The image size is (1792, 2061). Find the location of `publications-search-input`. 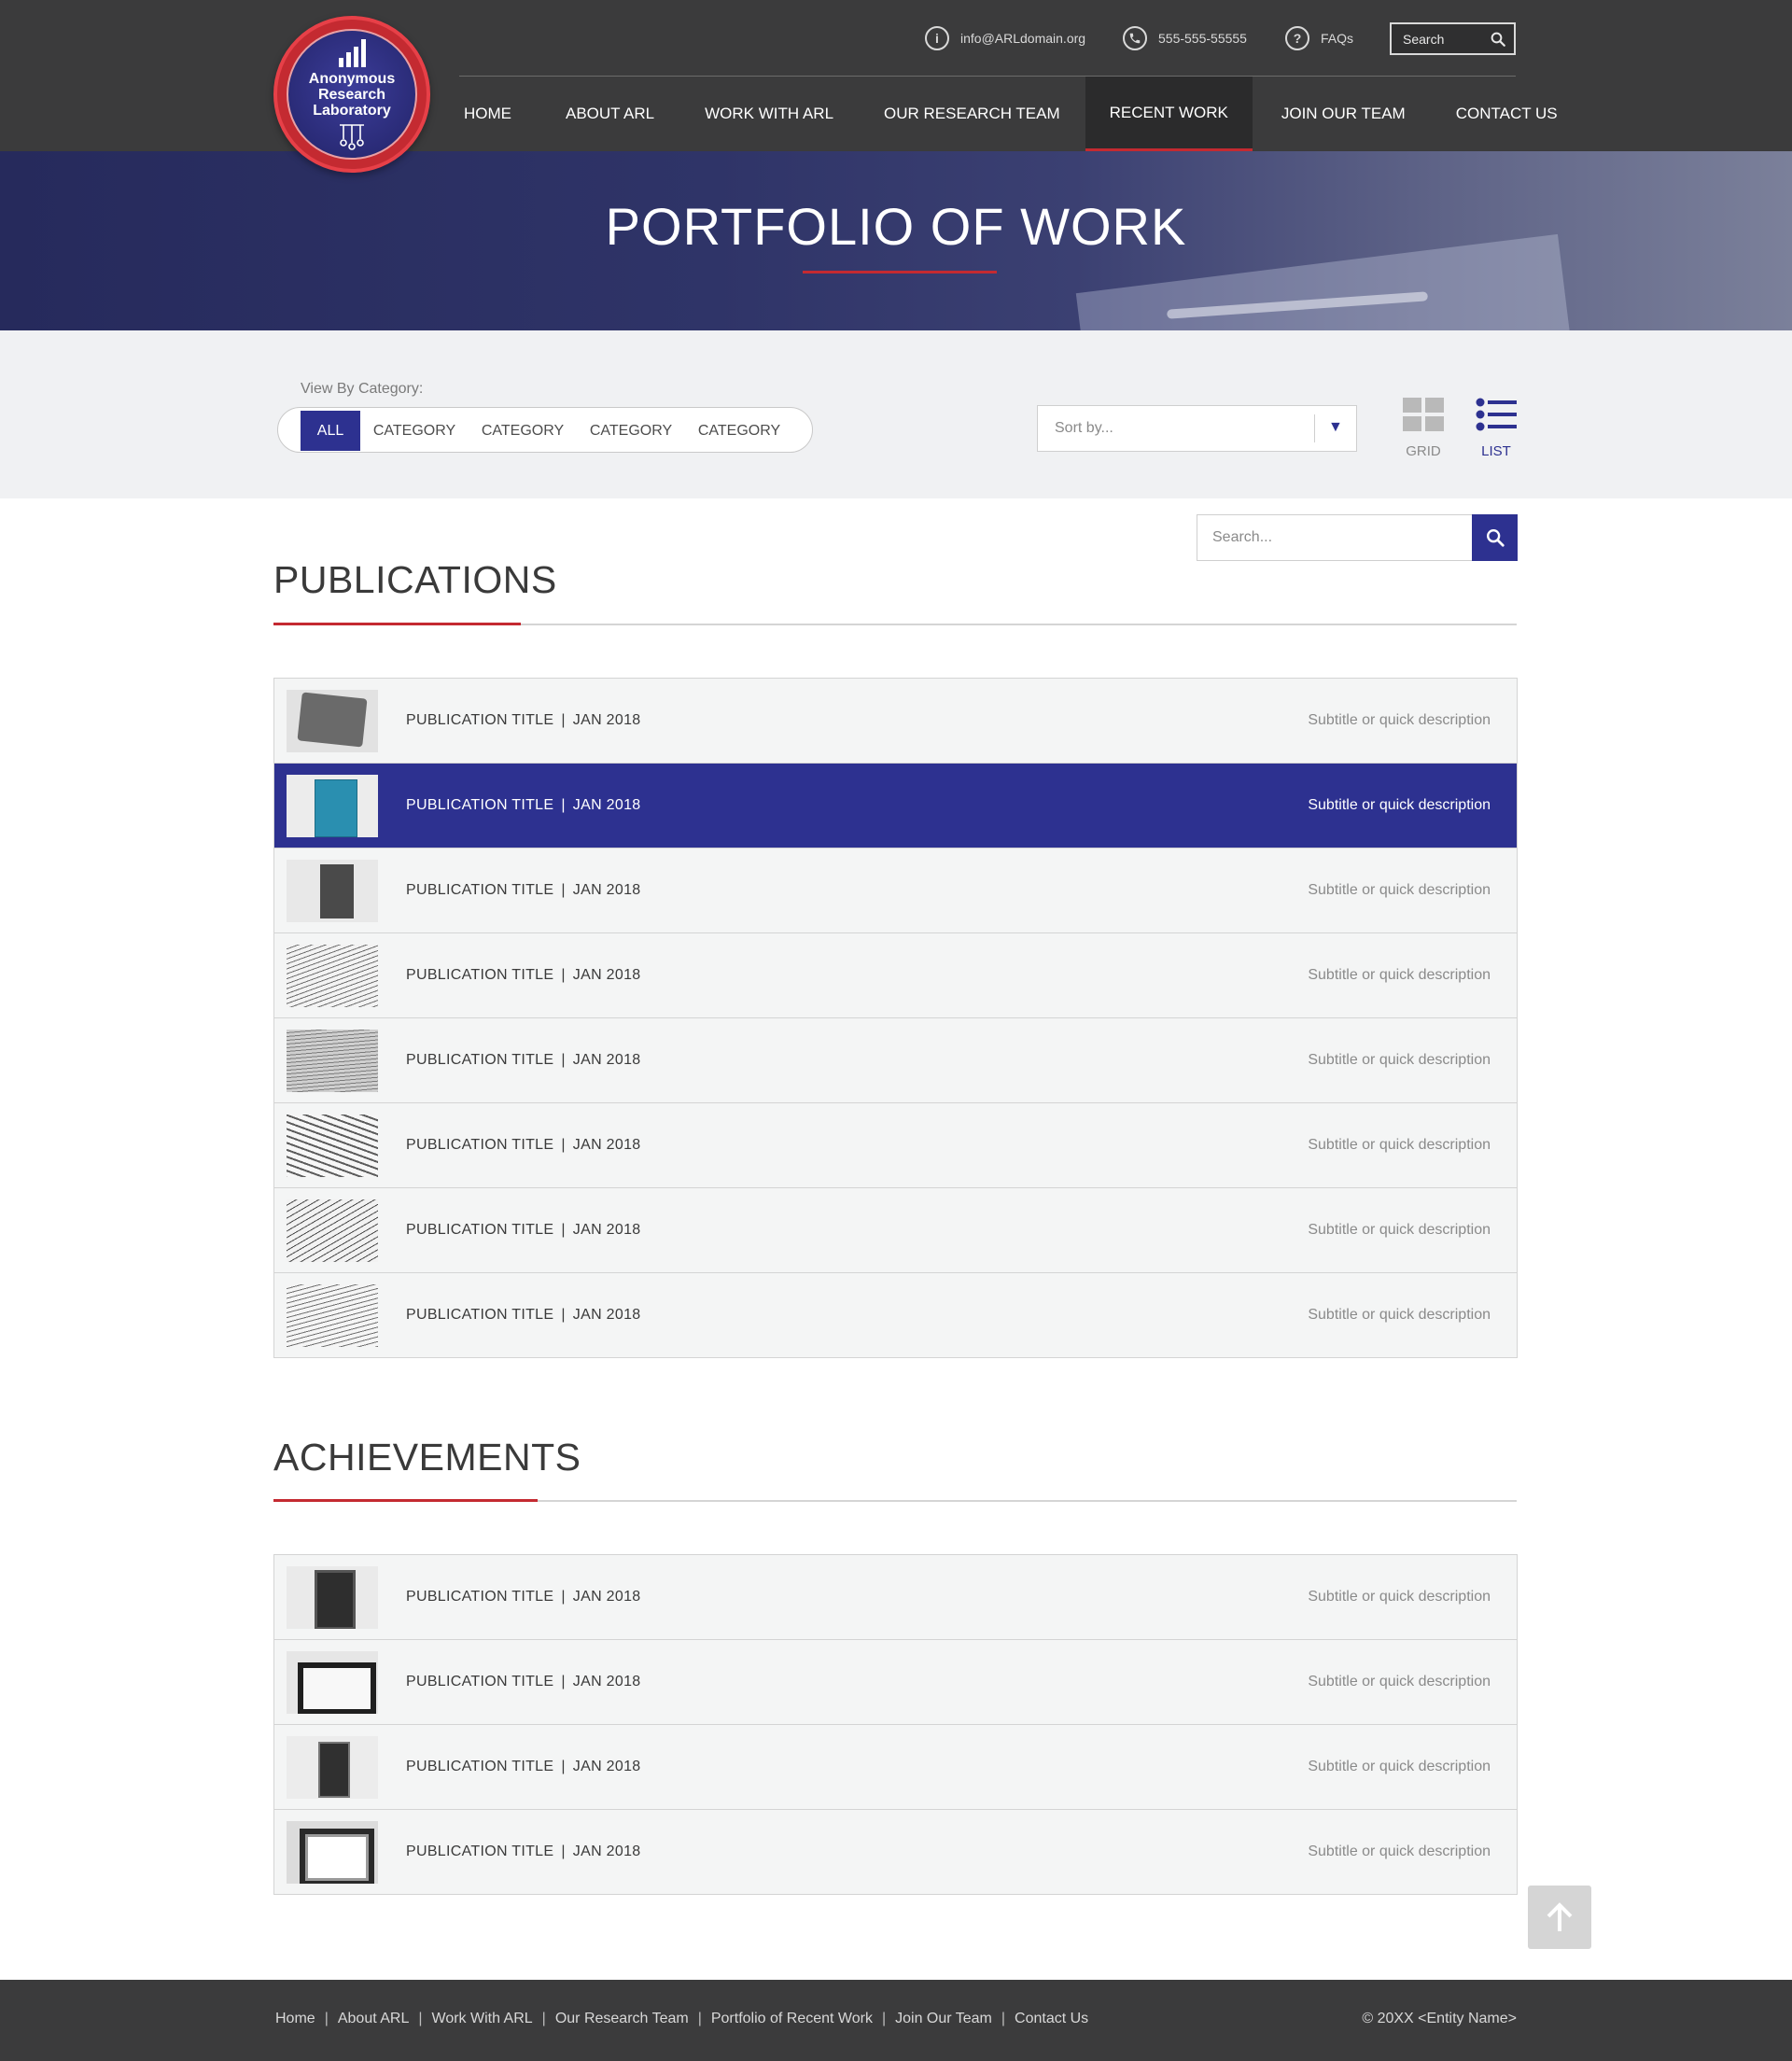

publications-search-input is located at coordinates (1334, 537).